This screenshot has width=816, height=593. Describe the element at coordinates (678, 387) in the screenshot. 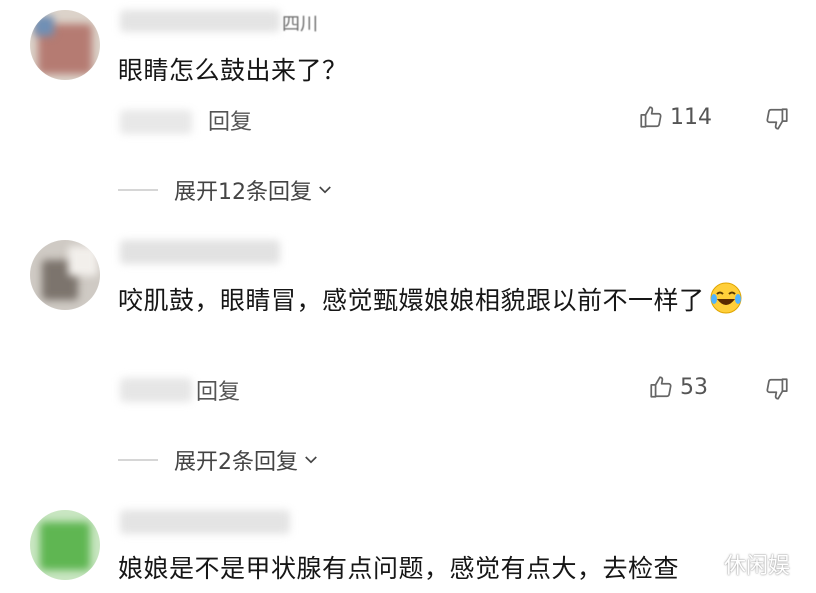

I see `like-button: 53` at that location.